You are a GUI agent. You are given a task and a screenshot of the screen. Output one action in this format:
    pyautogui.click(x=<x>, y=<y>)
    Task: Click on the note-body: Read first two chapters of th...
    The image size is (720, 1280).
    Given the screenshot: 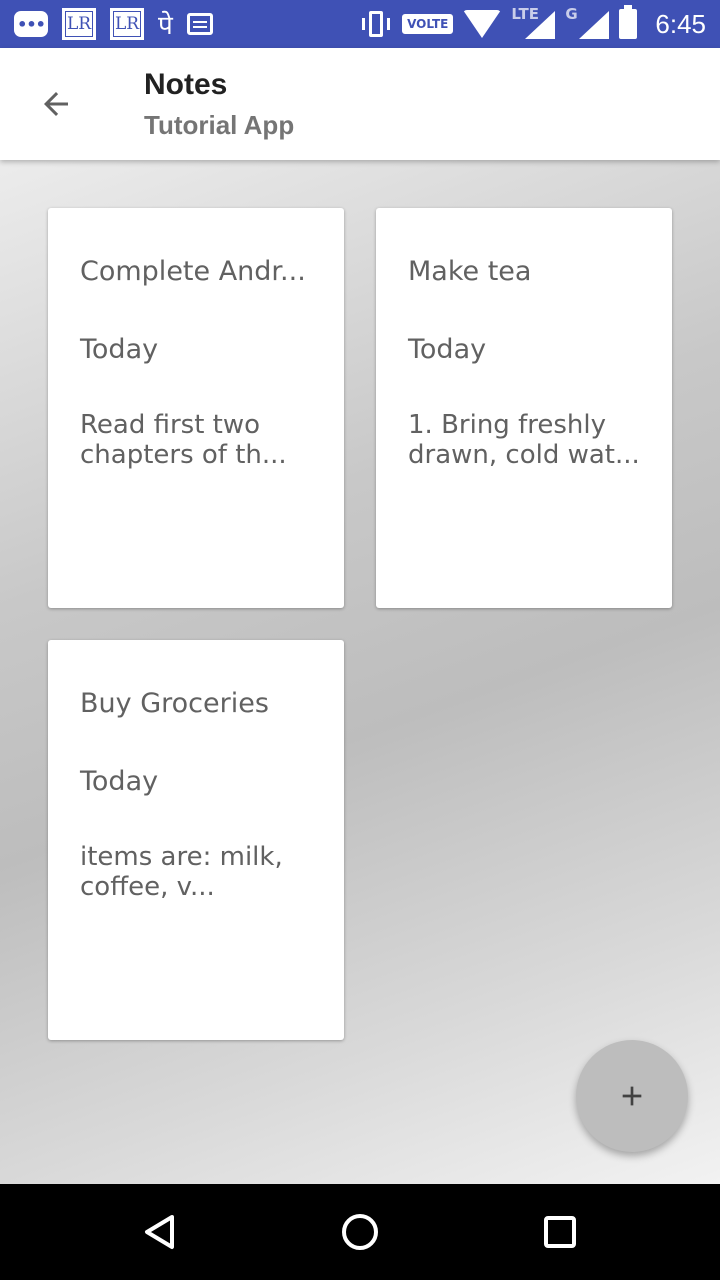 What is the action you would take?
    pyautogui.click(x=183, y=440)
    